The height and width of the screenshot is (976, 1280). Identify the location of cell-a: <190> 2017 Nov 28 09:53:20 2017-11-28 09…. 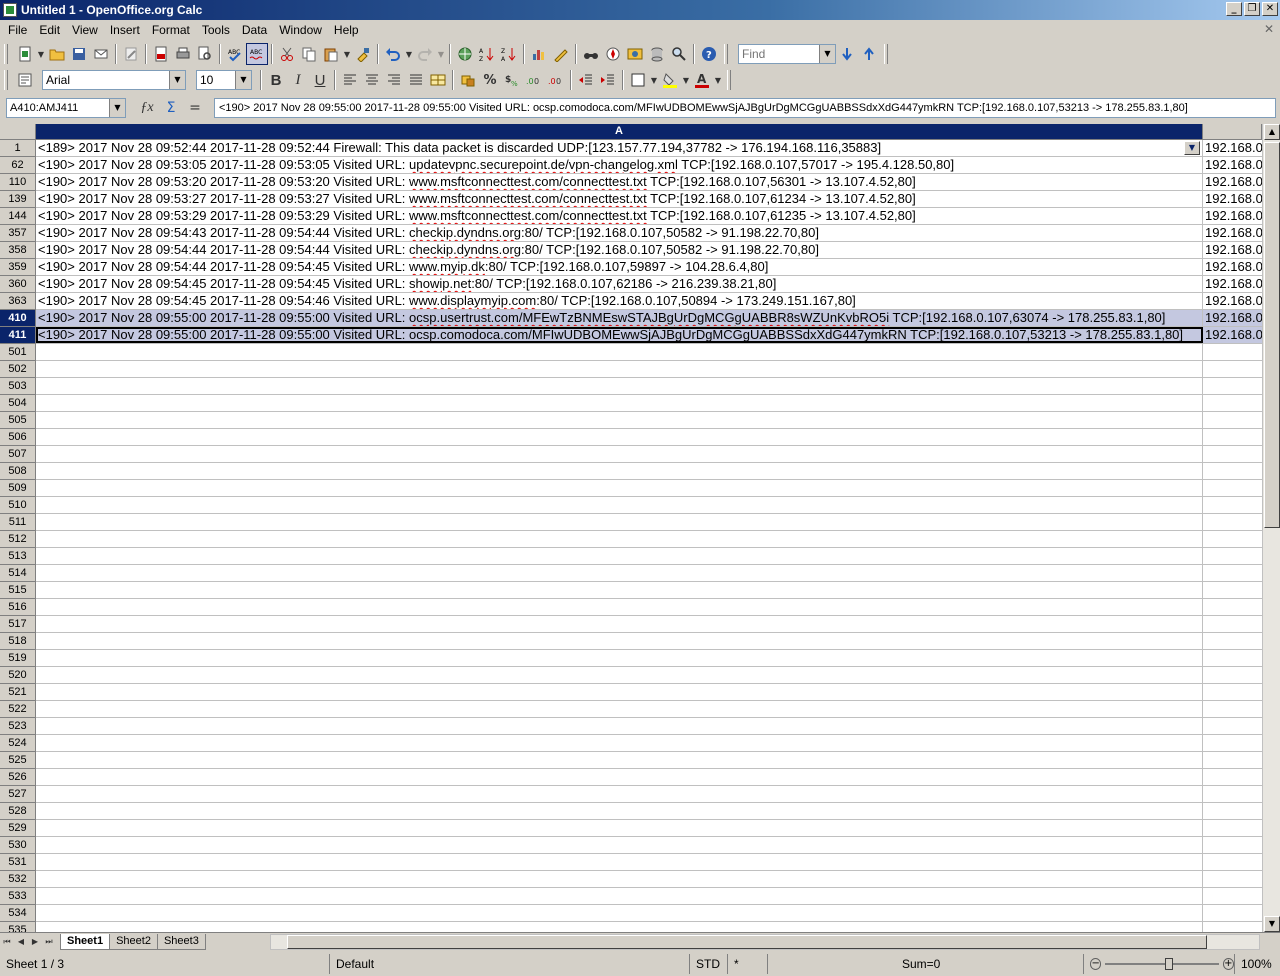
(619, 182).